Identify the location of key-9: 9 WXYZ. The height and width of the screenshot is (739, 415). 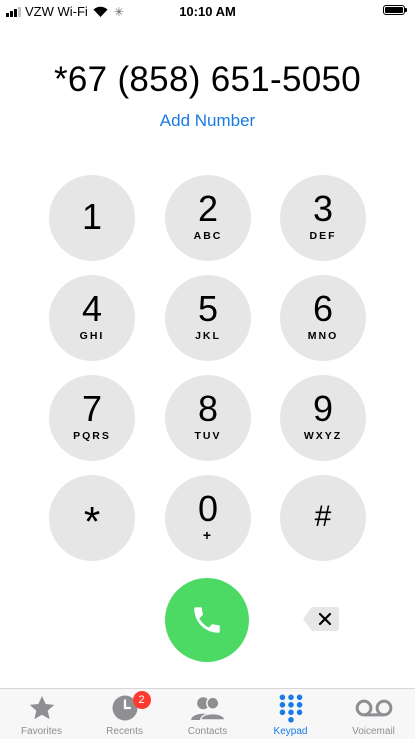
(323, 418).